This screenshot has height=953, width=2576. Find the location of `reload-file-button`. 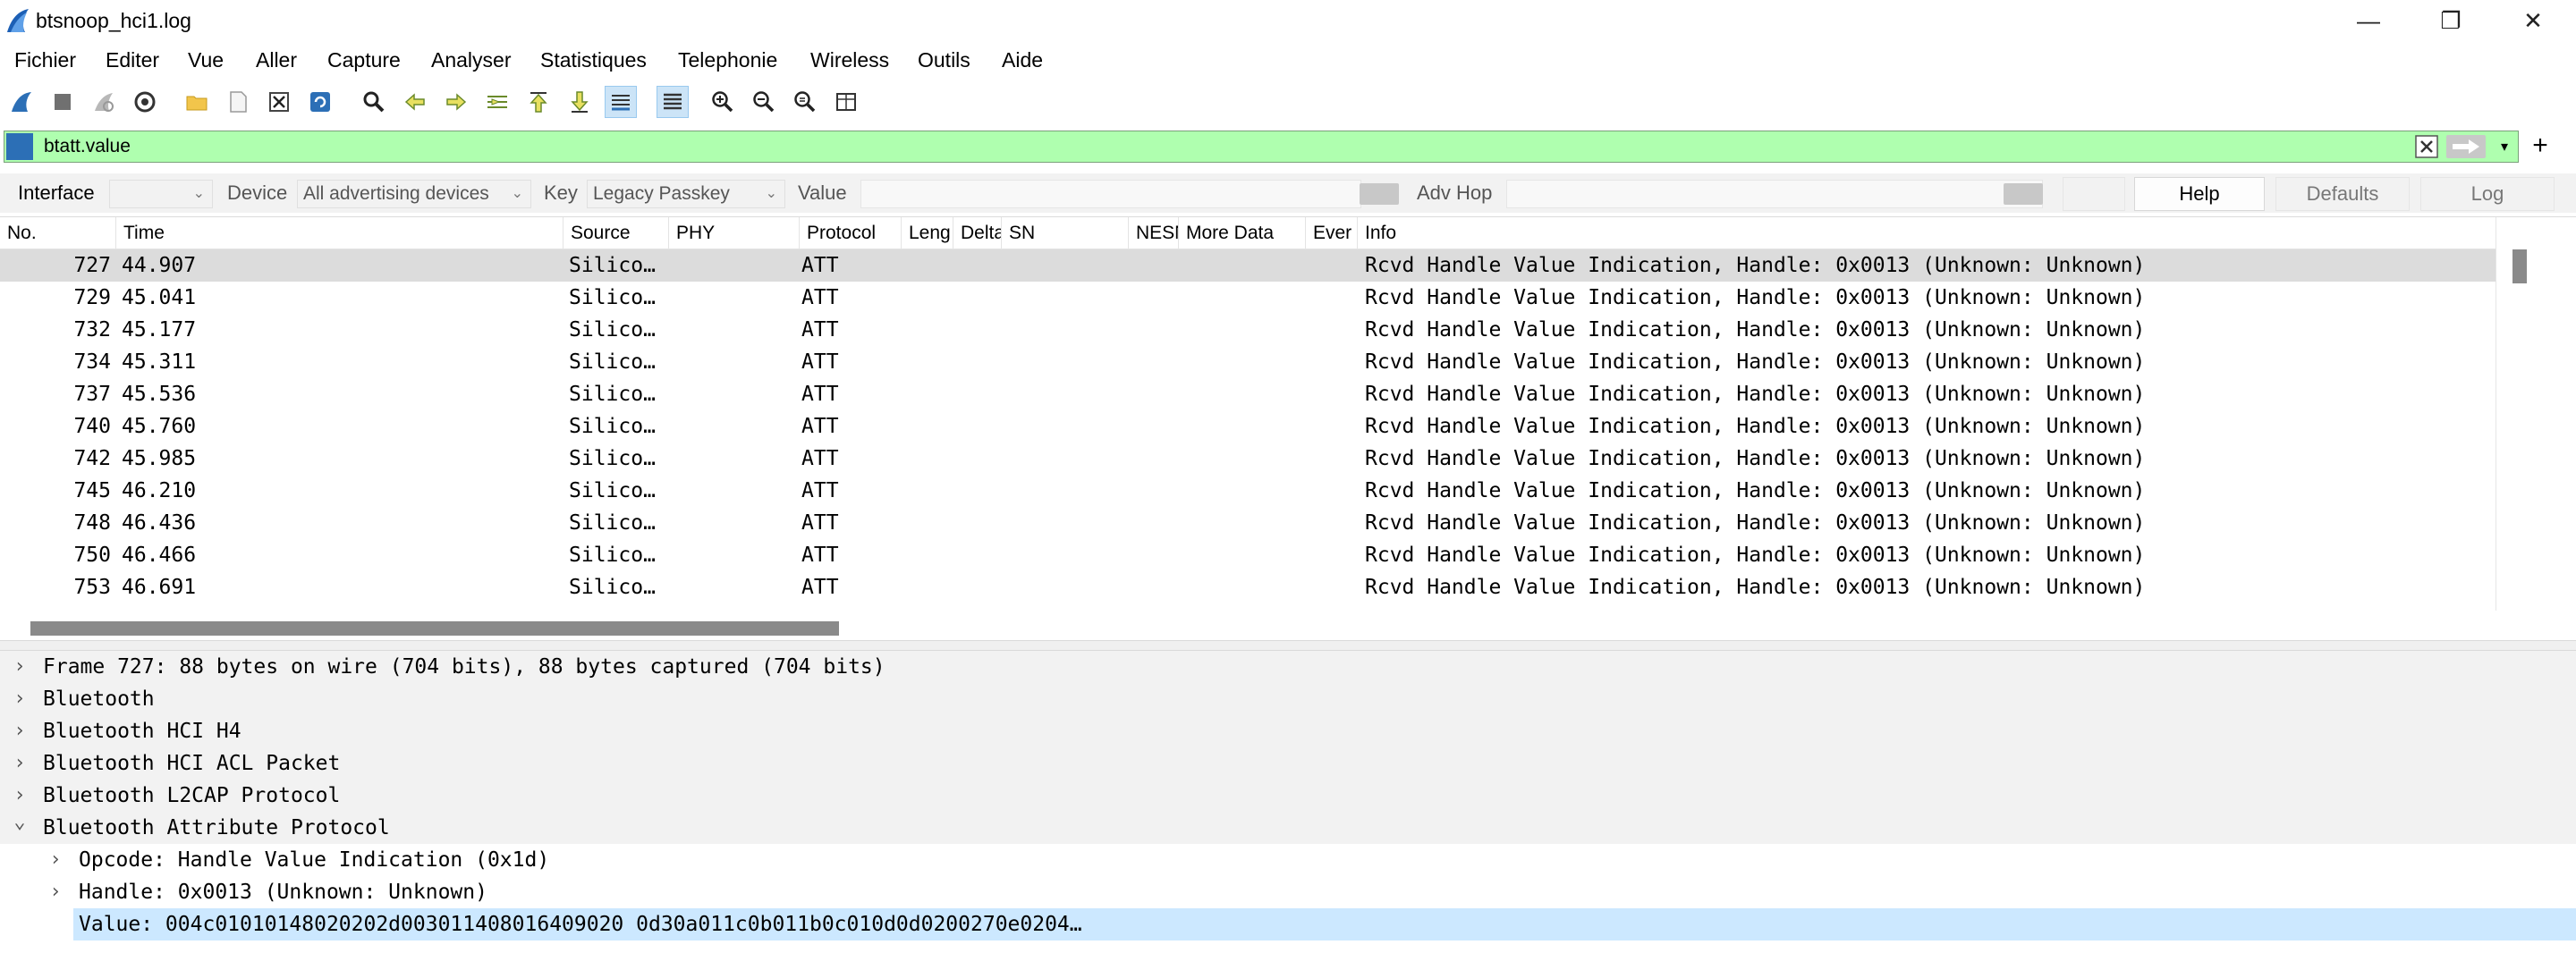

reload-file-button is located at coordinates (320, 102).